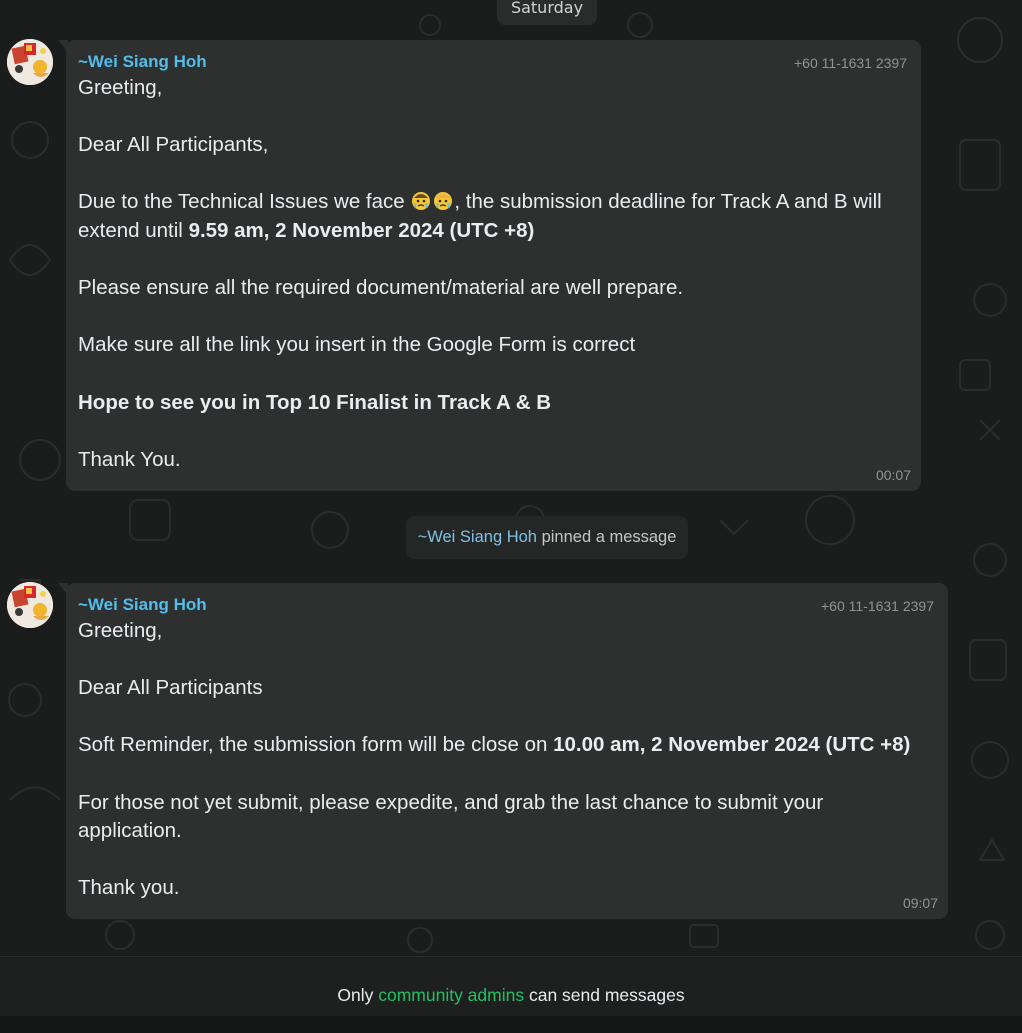  Describe the element at coordinates (129, 888) in the screenshot. I see `message-line: Thank you.` at that location.